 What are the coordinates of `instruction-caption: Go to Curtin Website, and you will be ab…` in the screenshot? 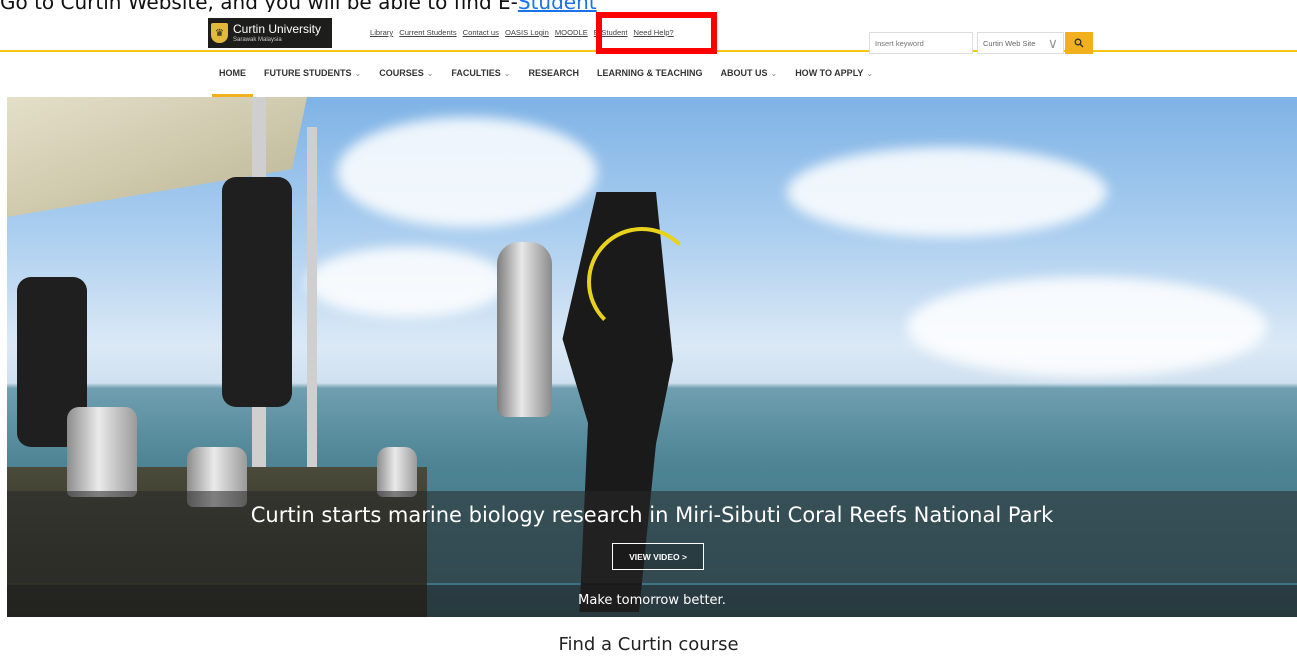 It's located at (648, 6).